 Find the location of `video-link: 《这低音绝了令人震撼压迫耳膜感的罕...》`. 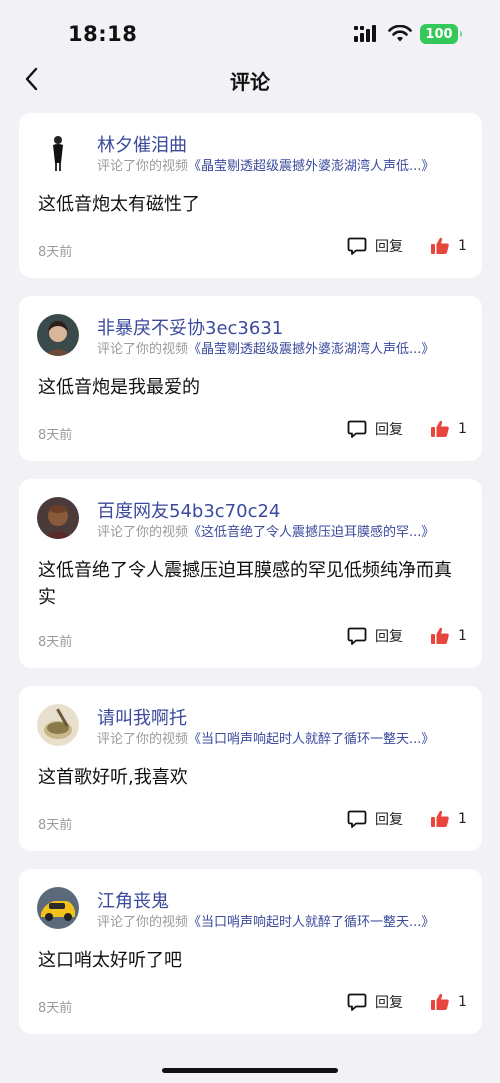

video-link: 《这低音绝了令人震撼压迫耳膜感的罕...》 is located at coordinates (311, 532).